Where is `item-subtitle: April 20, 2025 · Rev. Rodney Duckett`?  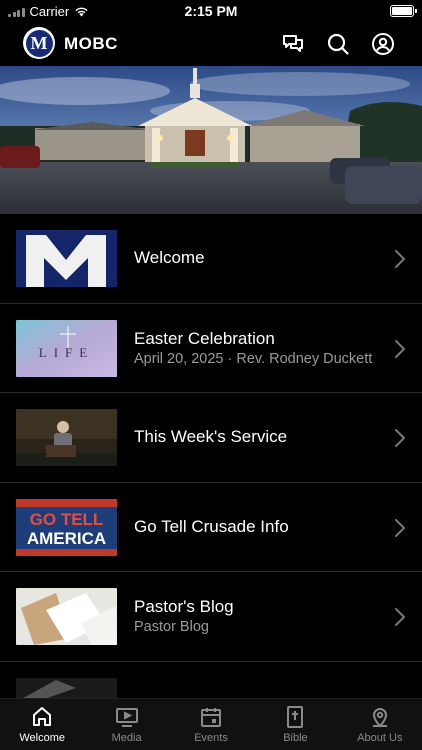 item-subtitle: April 20, 2025 · Rev. Rodney Duckett is located at coordinates (253, 358).